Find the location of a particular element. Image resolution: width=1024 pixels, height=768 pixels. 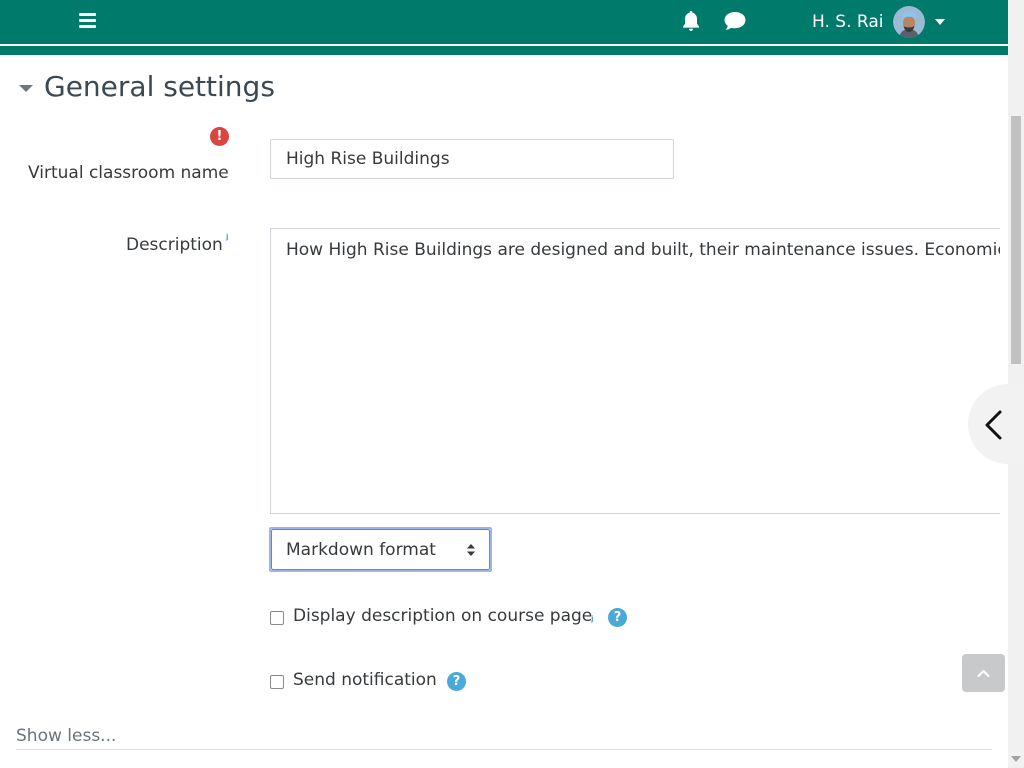

avatar is located at coordinates (909, 22).